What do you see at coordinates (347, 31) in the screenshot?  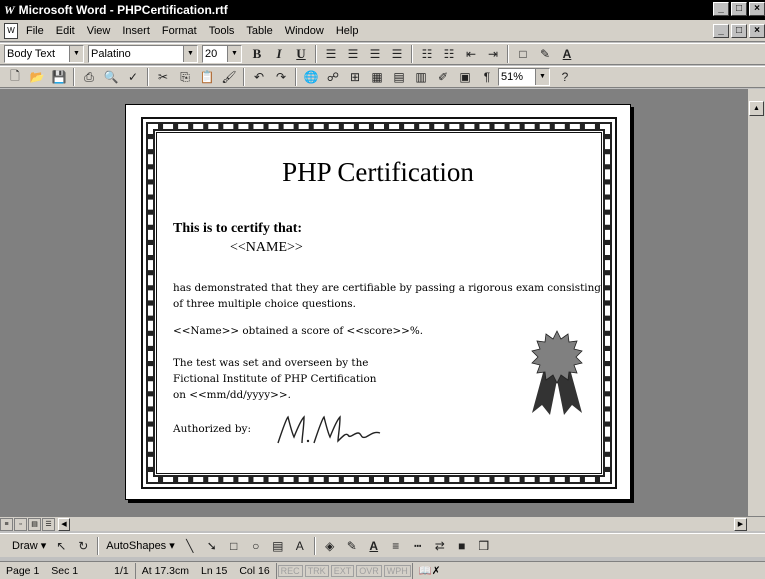 I see `menu-help: Help` at bounding box center [347, 31].